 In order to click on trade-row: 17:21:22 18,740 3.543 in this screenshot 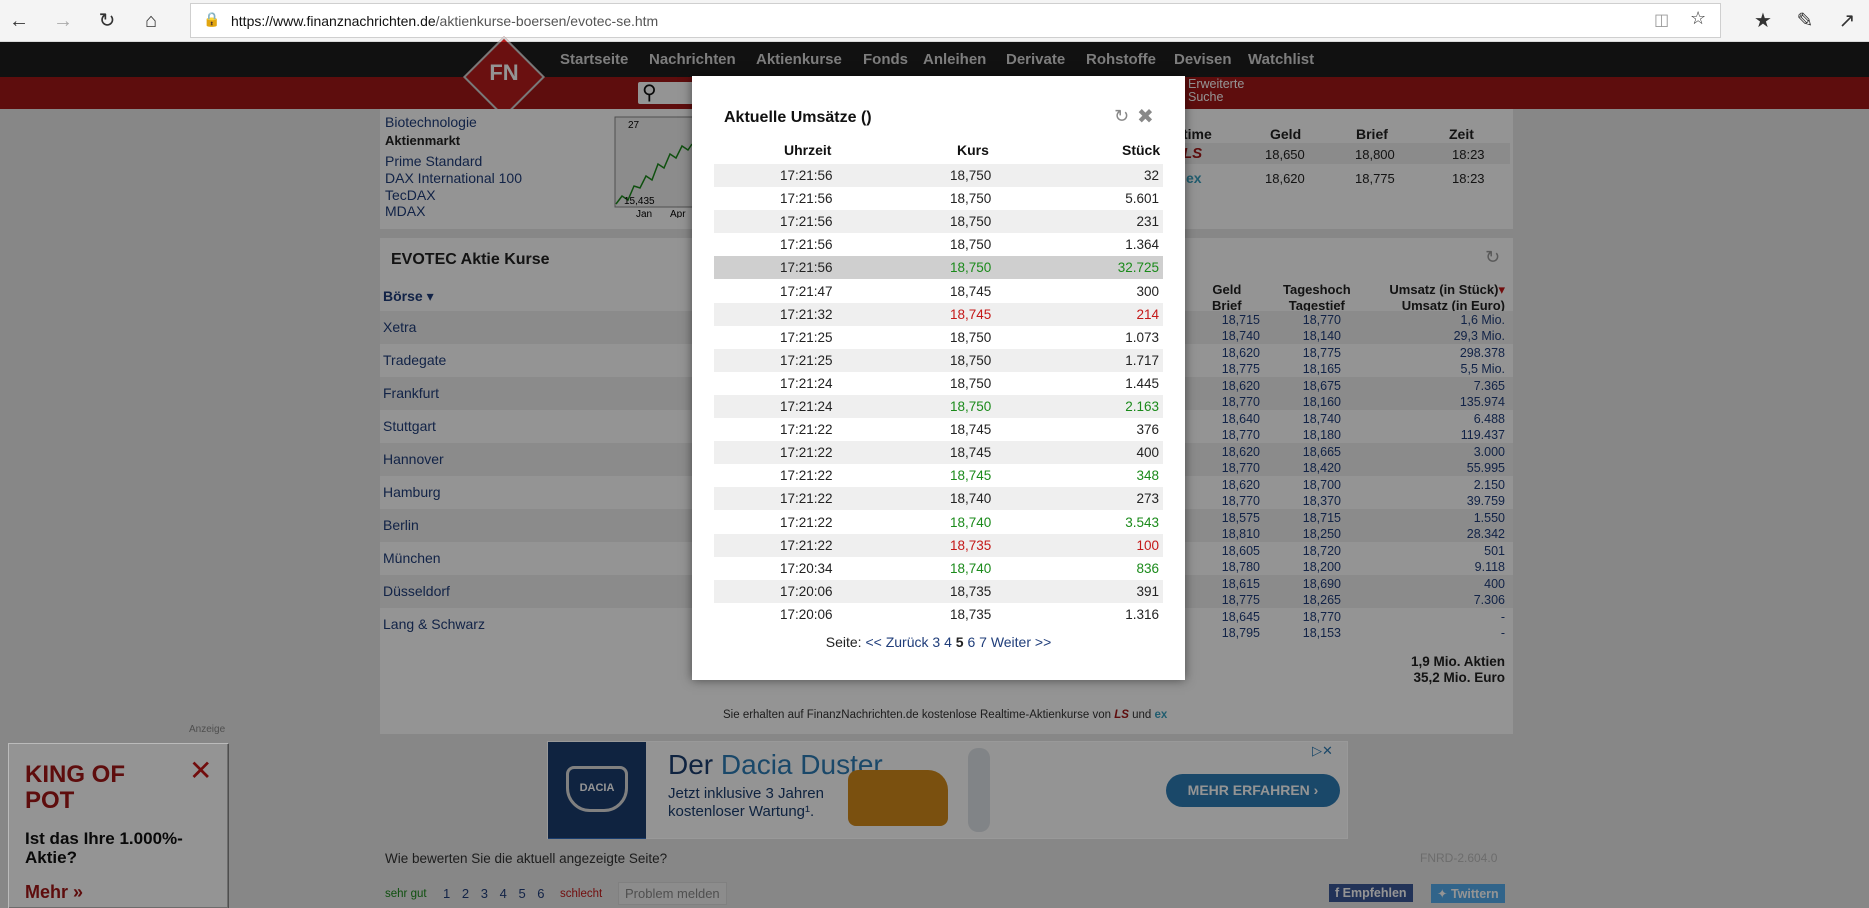, I will do `click(938, 522)`.